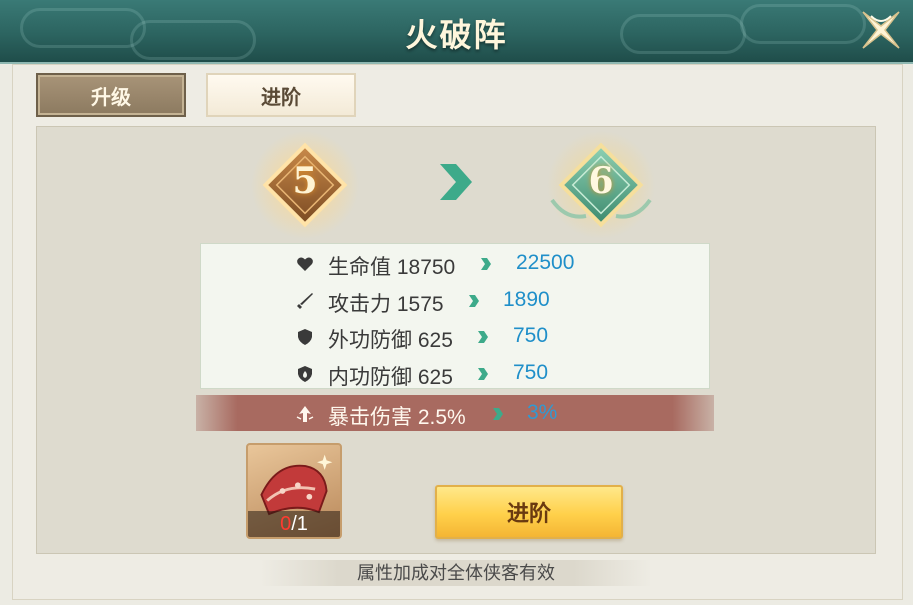  I want to click on stat-row: 内功防御 625 750, so click(456, 374).